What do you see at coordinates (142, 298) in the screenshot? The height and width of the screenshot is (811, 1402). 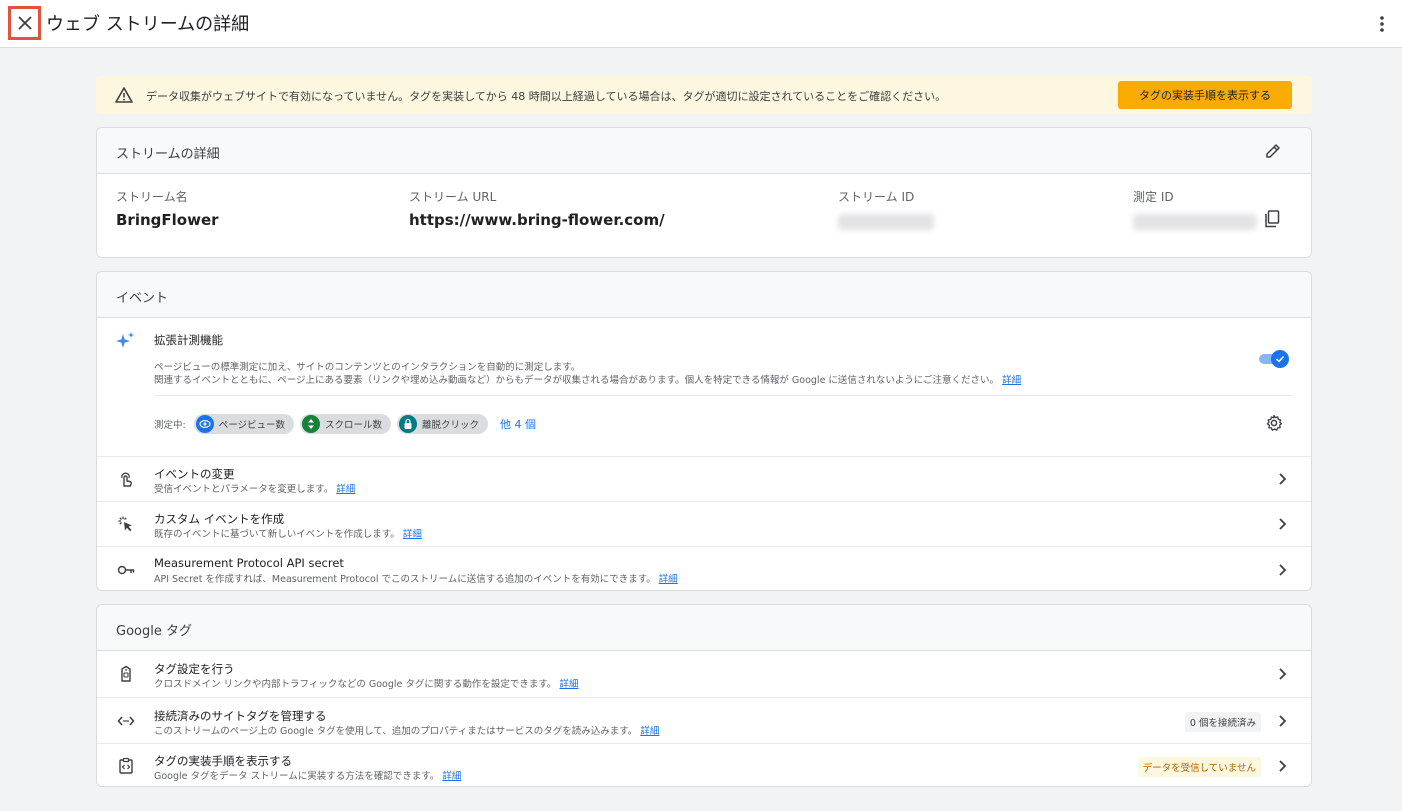 I see `events-title: イベント` at bounding box center [142, 298].